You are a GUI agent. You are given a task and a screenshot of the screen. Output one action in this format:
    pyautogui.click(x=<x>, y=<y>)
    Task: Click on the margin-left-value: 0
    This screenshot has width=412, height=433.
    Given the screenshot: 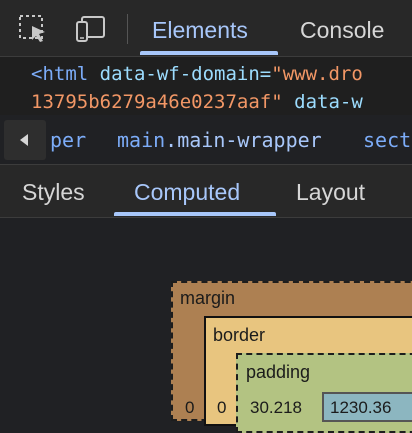 What is the action you would take?
    pyautogui.click(x=189, y=408)
    